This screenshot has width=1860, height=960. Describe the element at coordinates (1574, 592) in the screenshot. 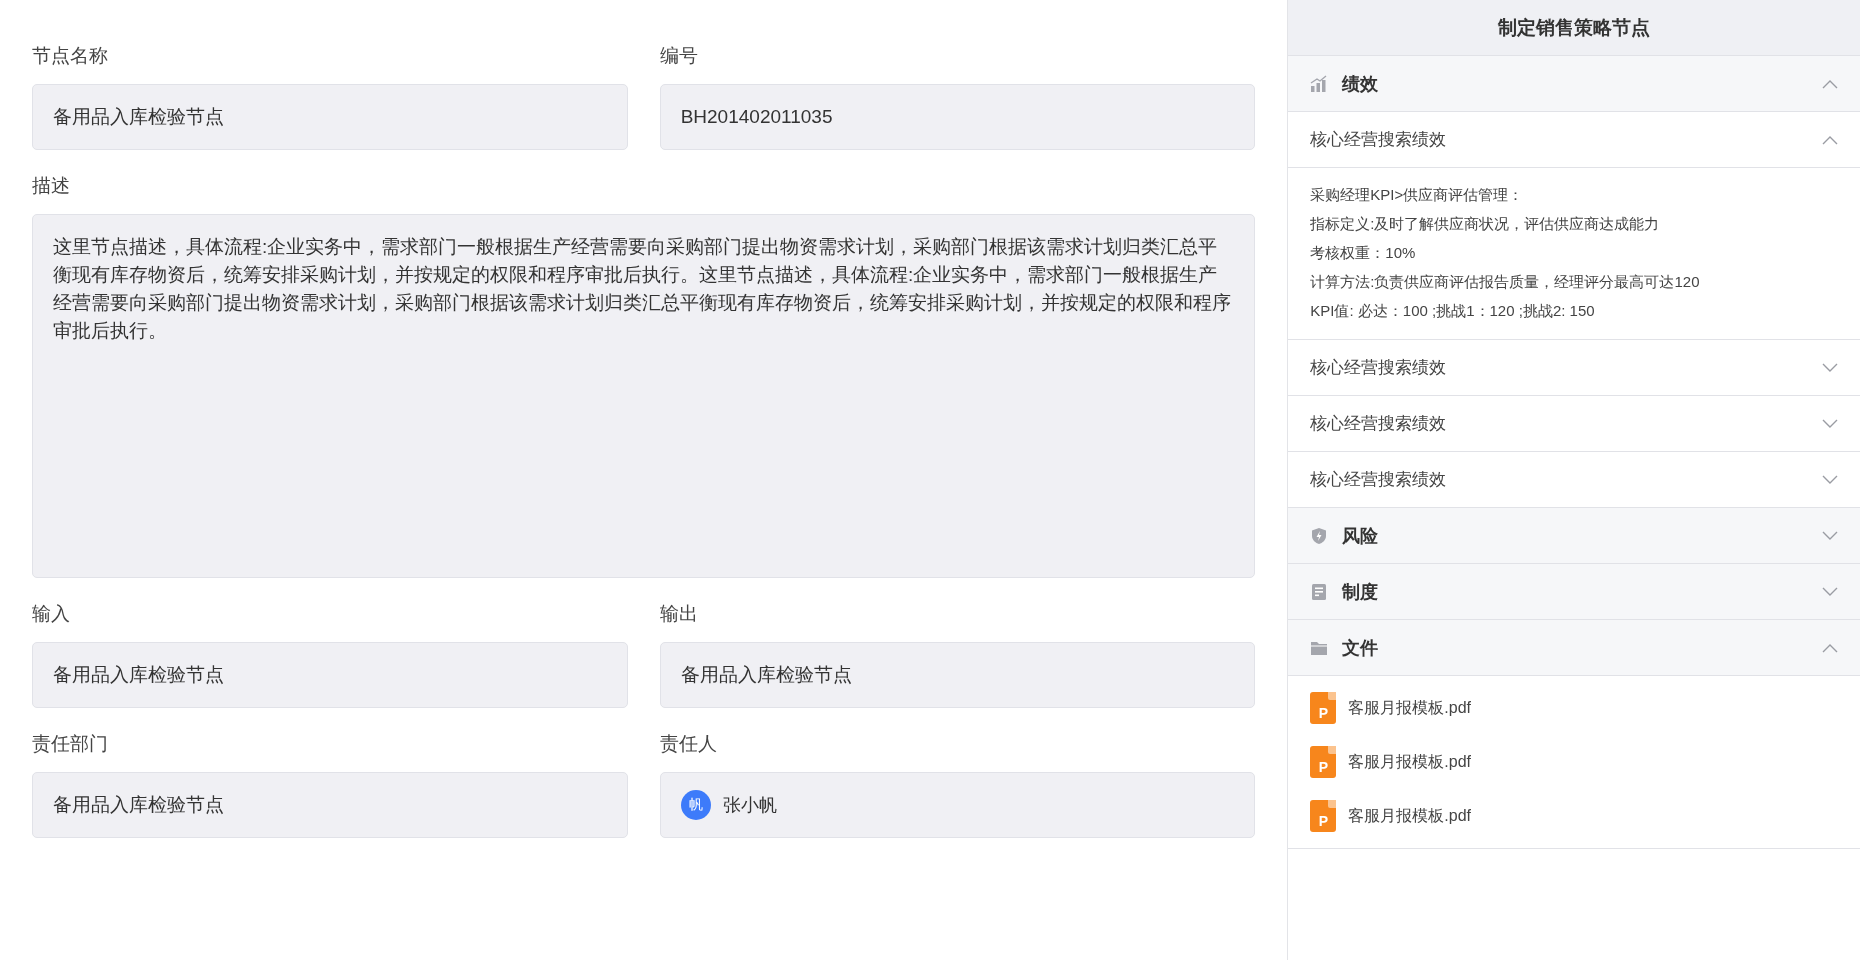

I see `section-header: 制度` at that location.